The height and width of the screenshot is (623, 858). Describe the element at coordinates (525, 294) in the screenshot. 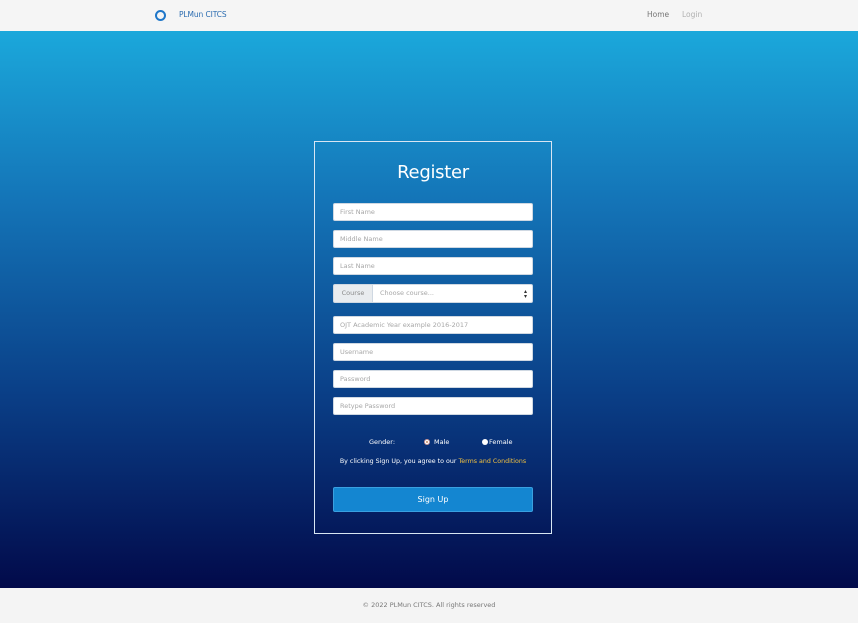

I see `select-caret-icon: ▴ ▾` at that location.